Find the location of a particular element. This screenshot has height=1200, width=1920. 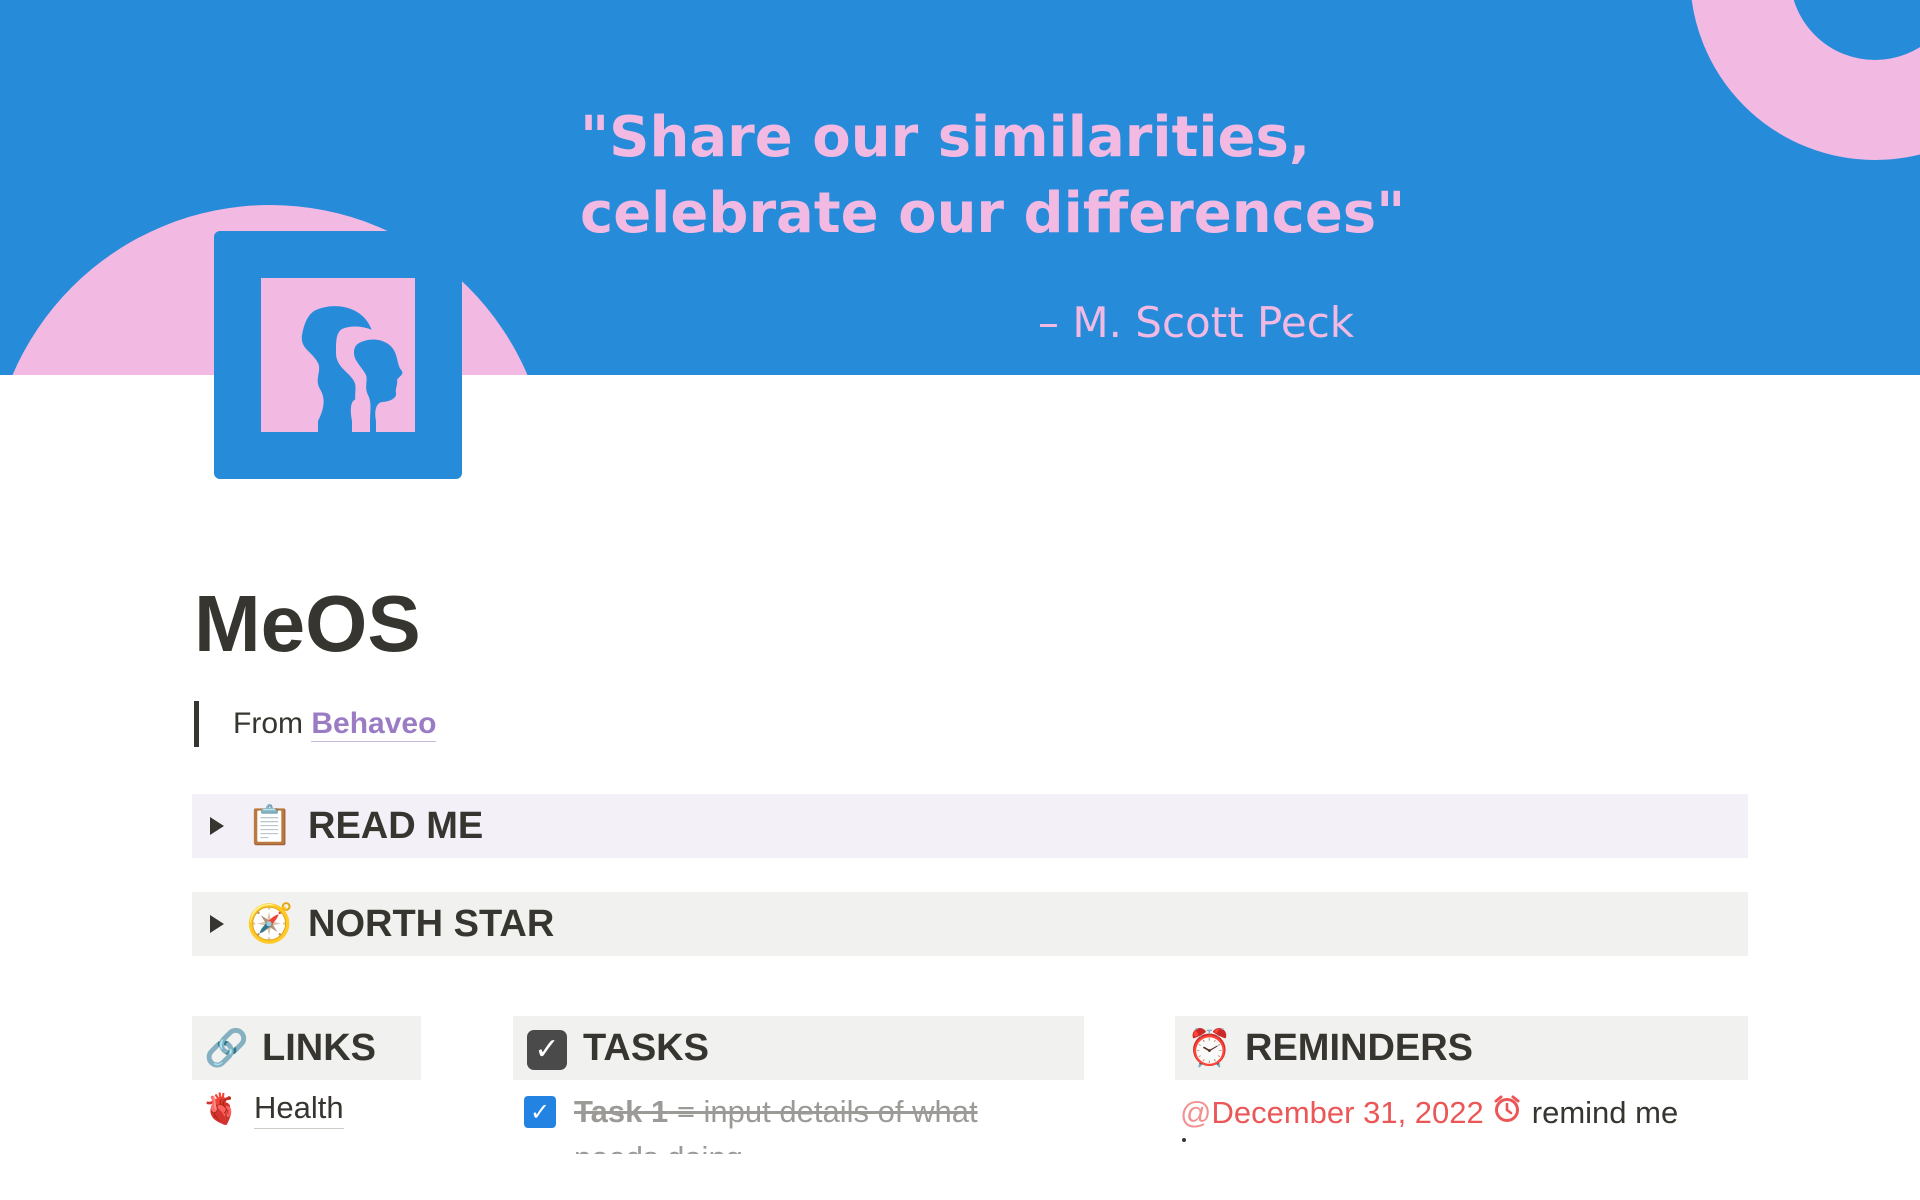

from-quote-block: From Behaveo is located at coordinates (315, 724).